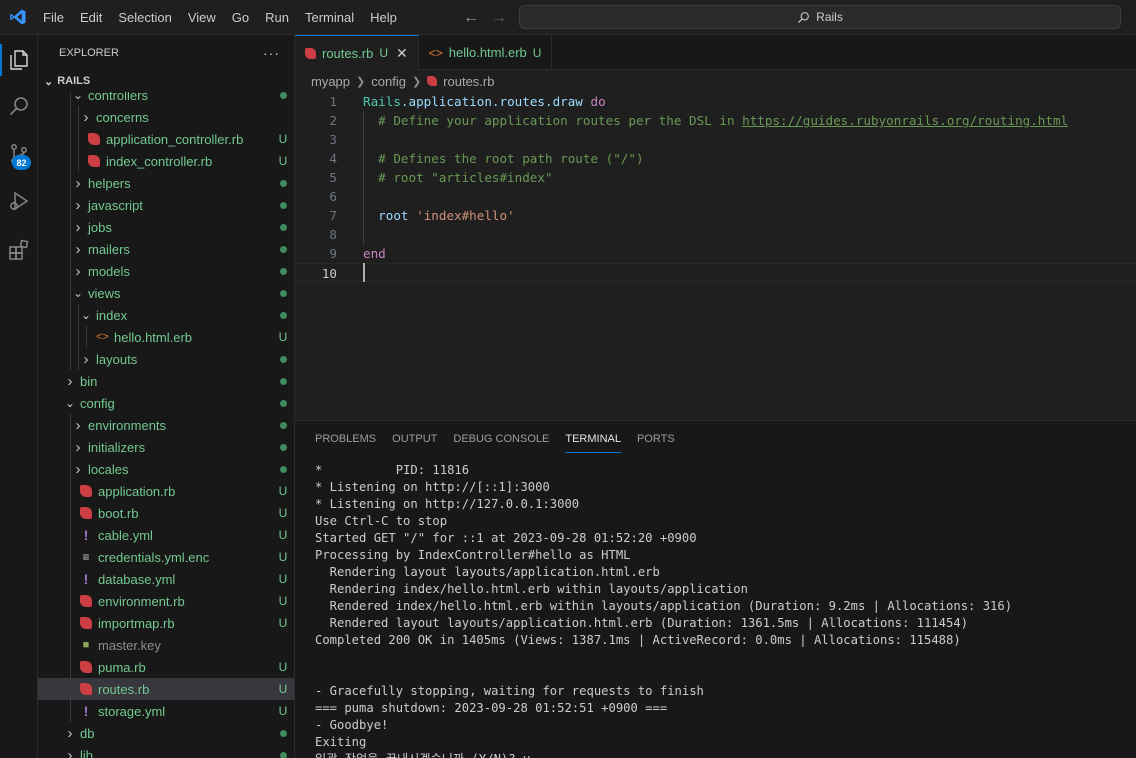 This screenshot has width=1136, height=758. Describe the element at coordinates (166, 469) in the screenshot. I see `folder-locales: › locales` at that location.